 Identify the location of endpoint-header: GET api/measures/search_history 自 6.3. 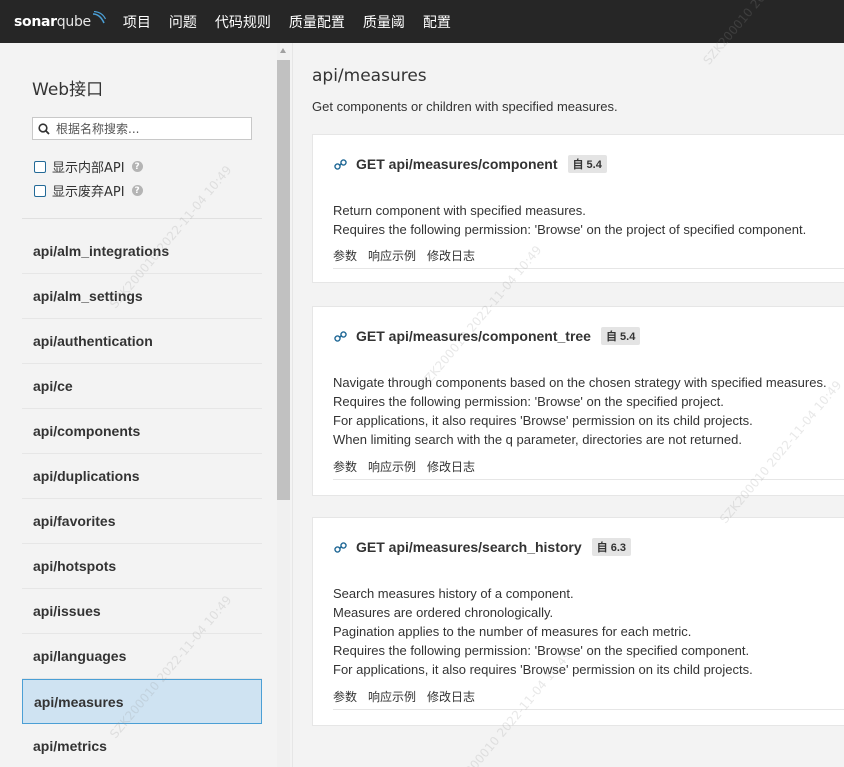
(483, 547).